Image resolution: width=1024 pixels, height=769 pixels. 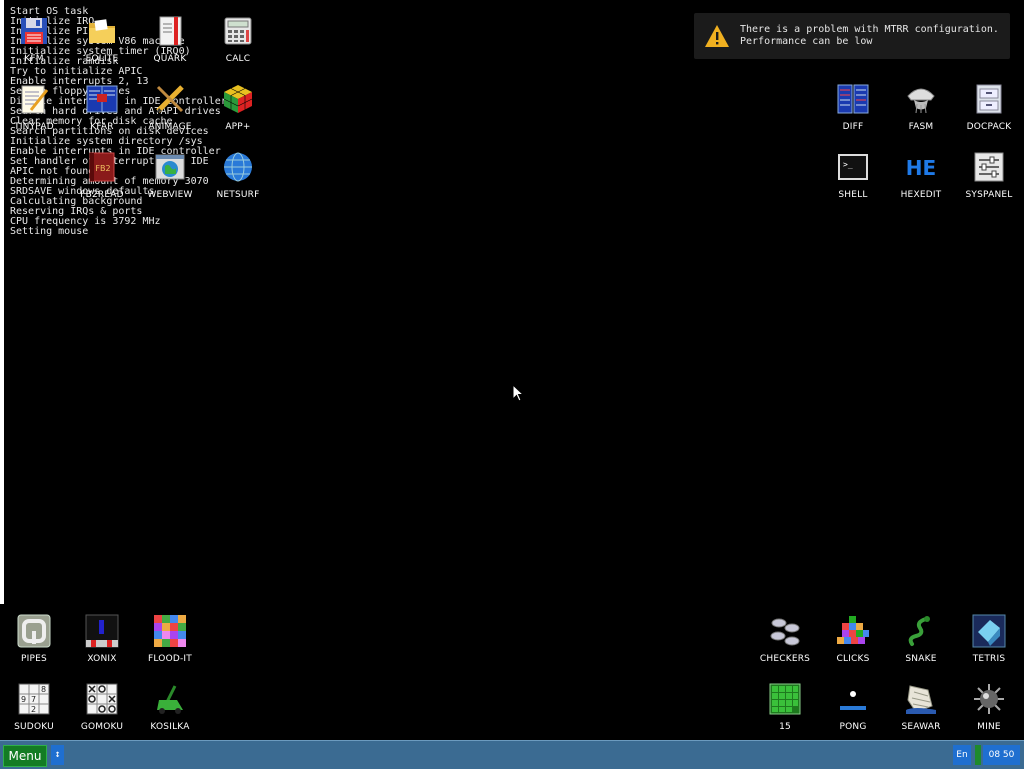 What do you see at coordinates (921, 173) in the screenshot?
I see `desktop-icon-hexedit: HE HEXEDIT` at bounding box center [921, 173].